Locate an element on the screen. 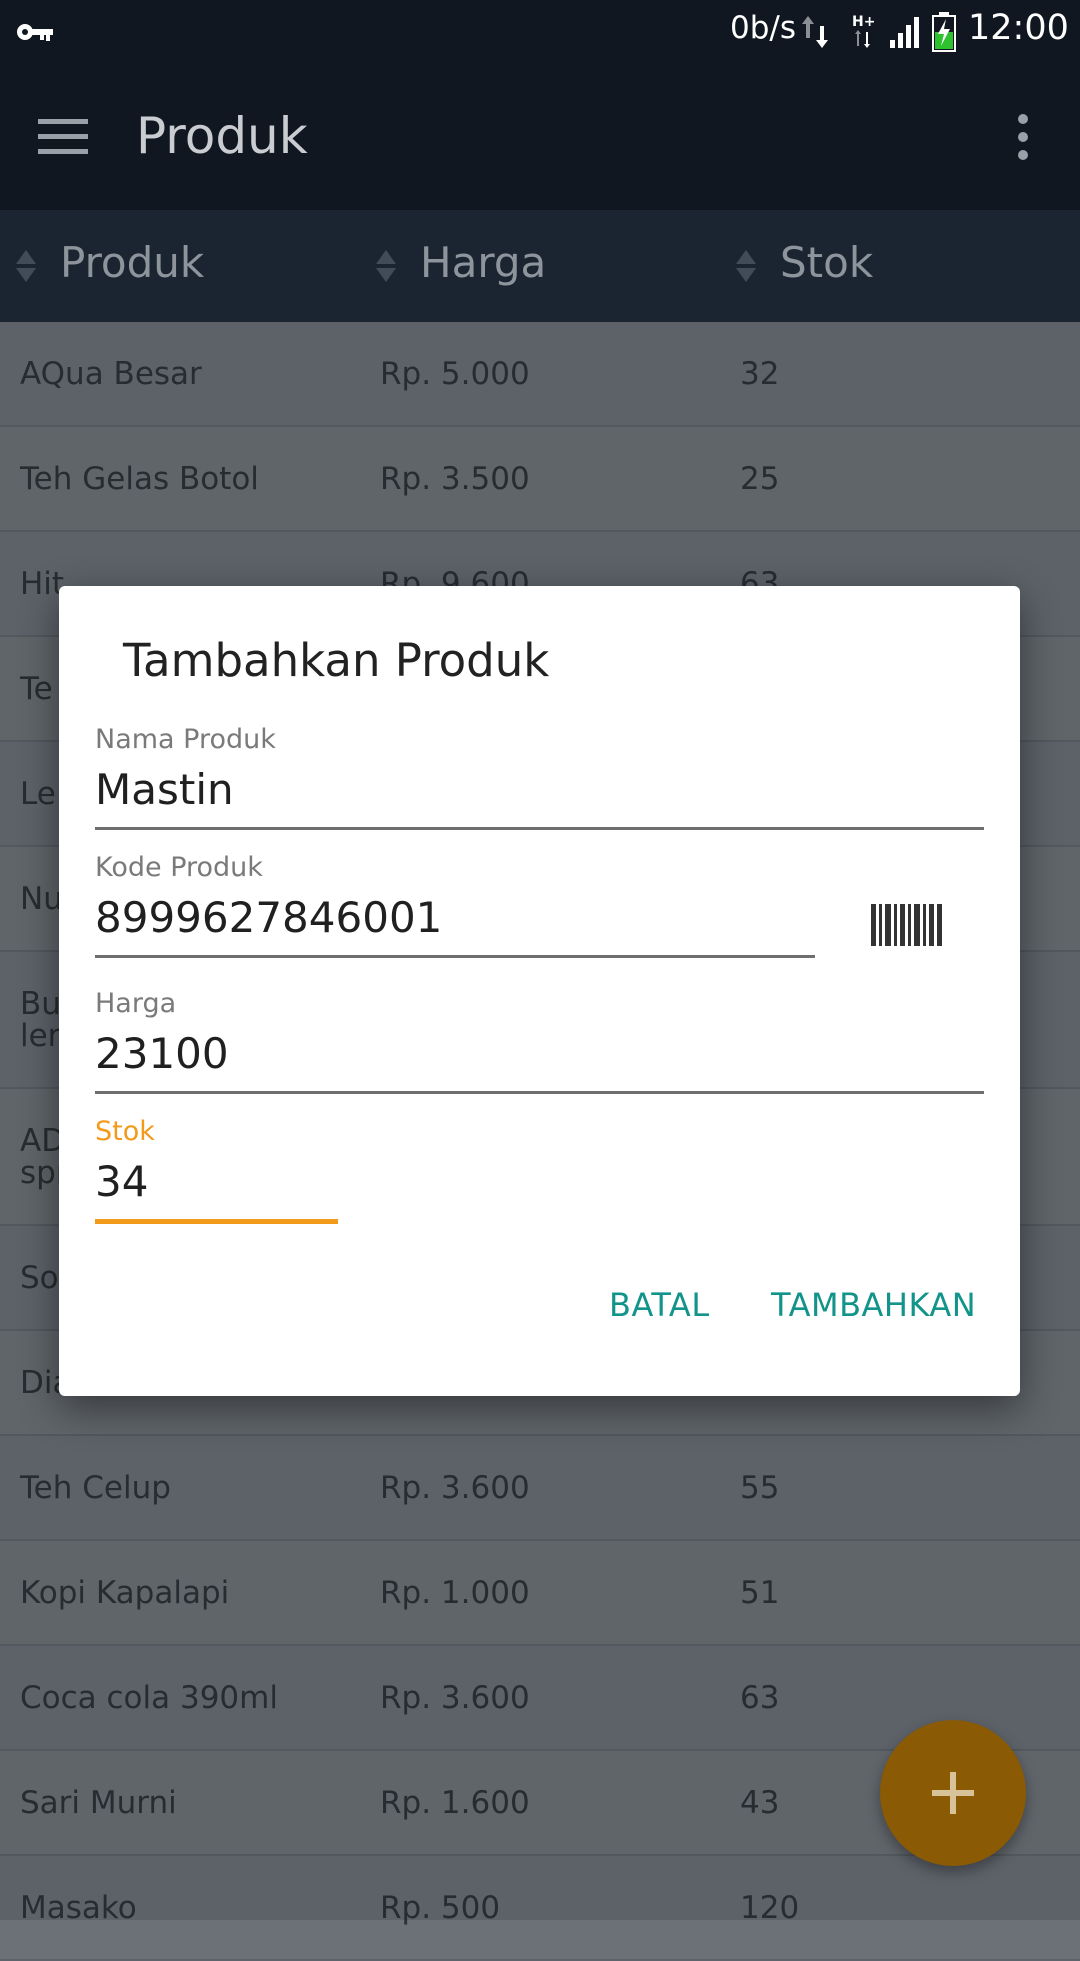 This screenshot has width=1080, height=1961. product-code-field: Kode Produk 8999627846001 is located at coordinates (455, 905).